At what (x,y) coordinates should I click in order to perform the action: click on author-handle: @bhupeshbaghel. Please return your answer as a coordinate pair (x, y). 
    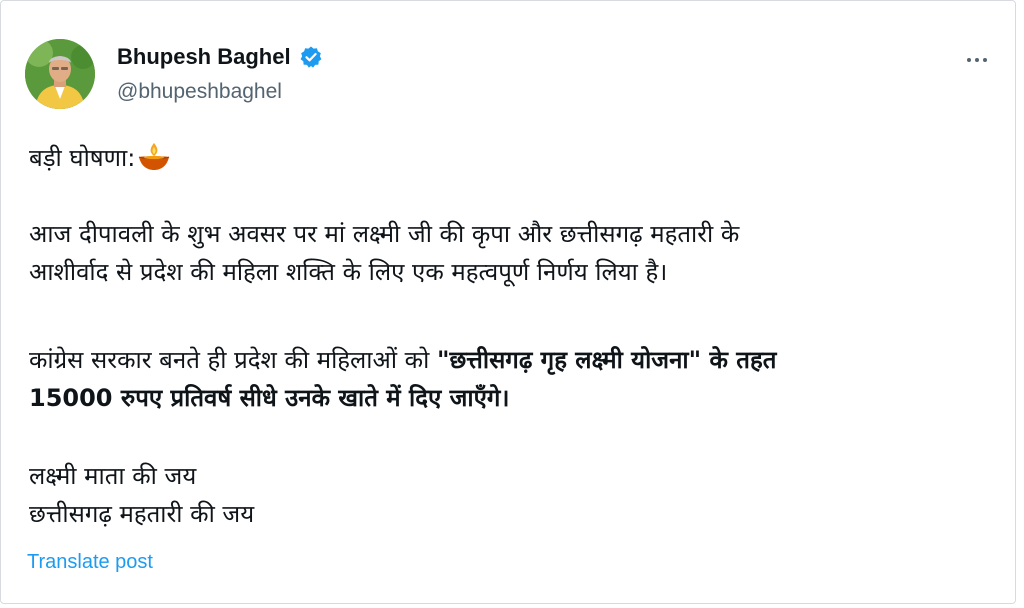
    Looking at the image, I should click on (199, 92).